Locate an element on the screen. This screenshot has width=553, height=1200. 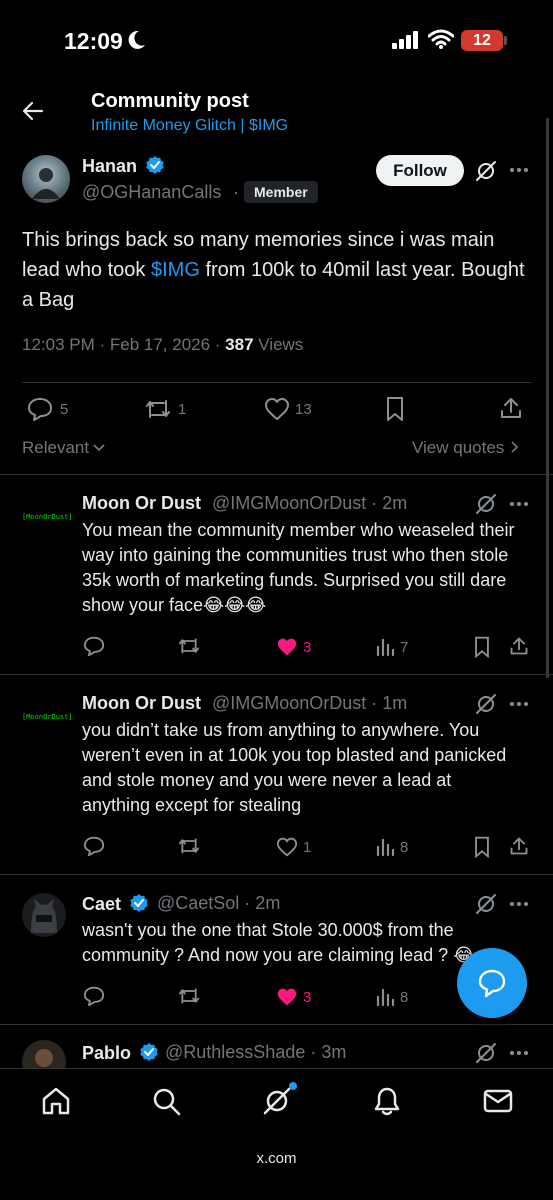
scrollbar is located at coordinates (547, 398).